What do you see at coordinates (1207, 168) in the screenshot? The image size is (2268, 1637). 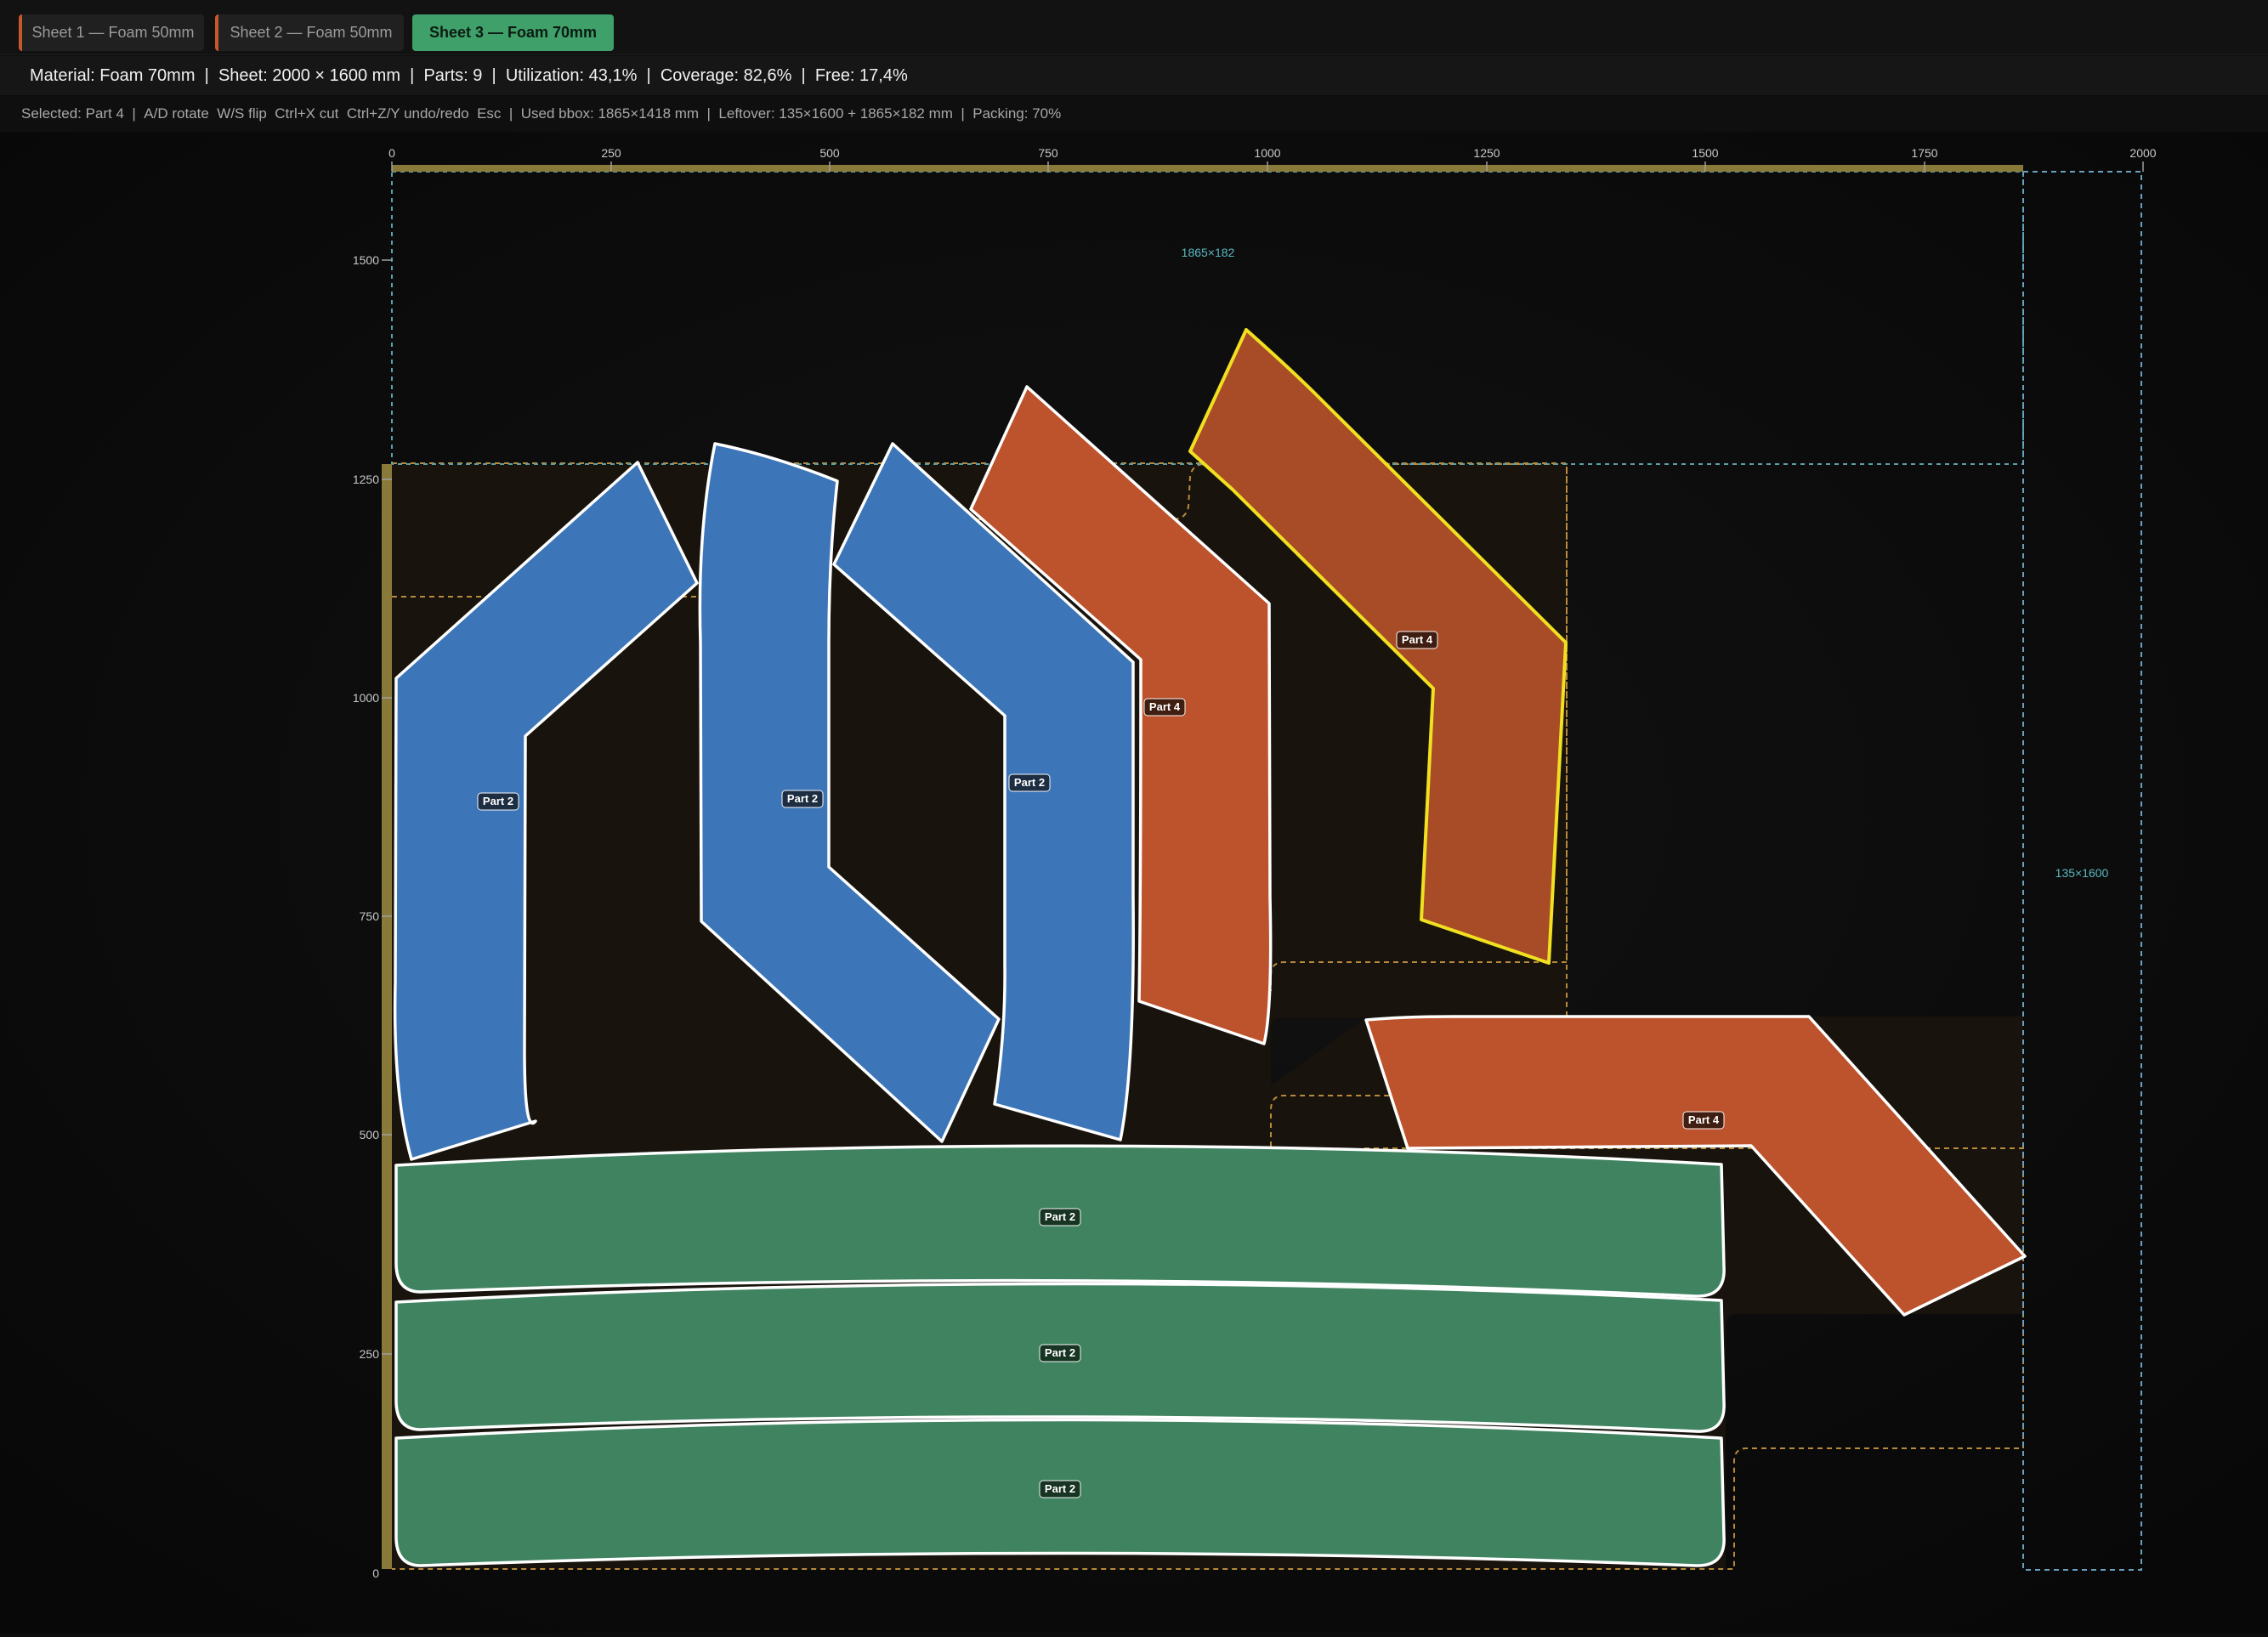 I see `sheet-top-edge` at bounding box center [1207, 168].